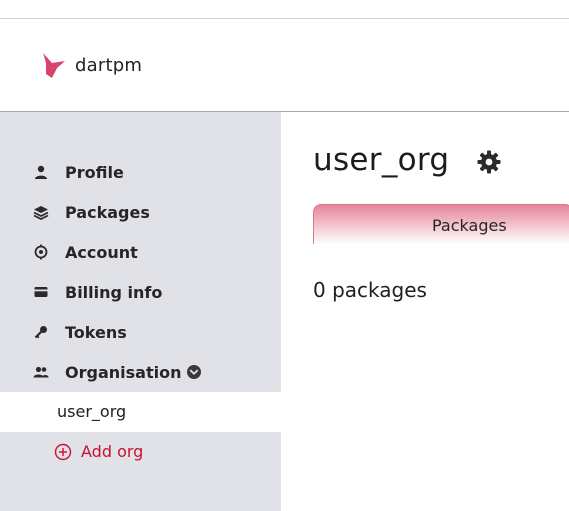  Describe the element at coordinates (194, 372) in the screenshot. I see `chevron-down-icon` at that location.